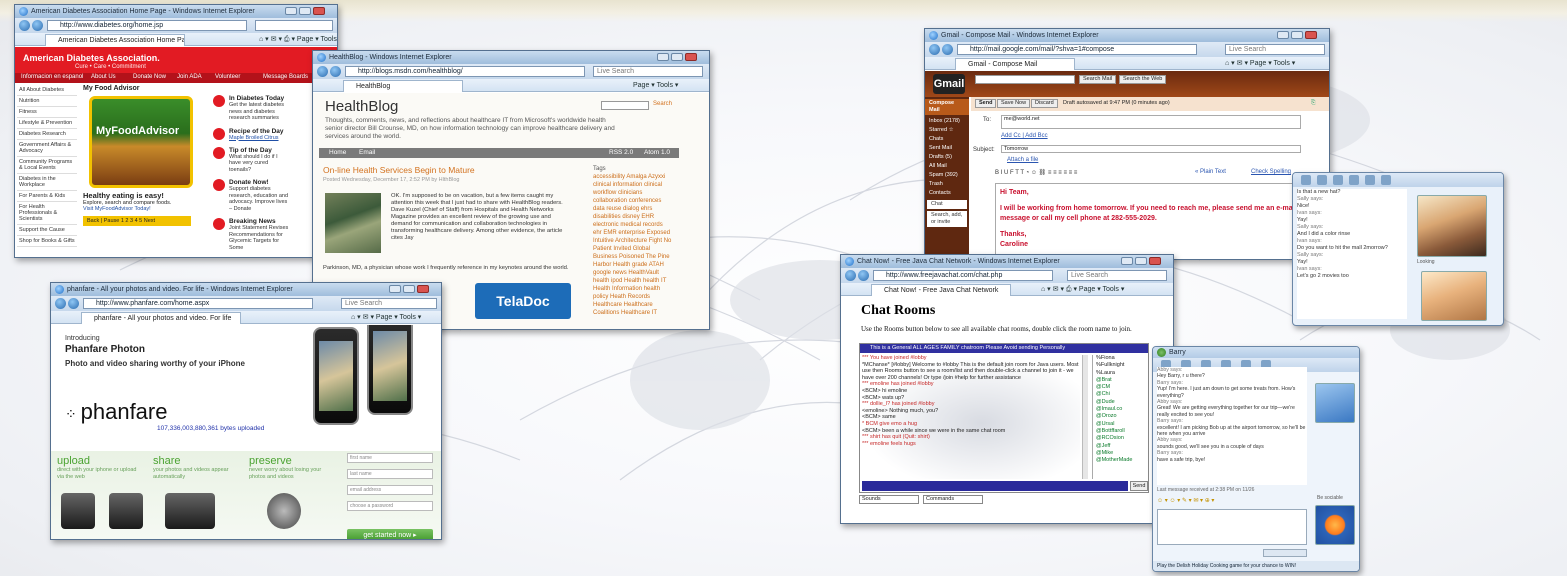 Image resolution: width=1567 pixels, height=576 pixels. I want to click on folder-inbox: Inbox (2178), so click(947, 121).